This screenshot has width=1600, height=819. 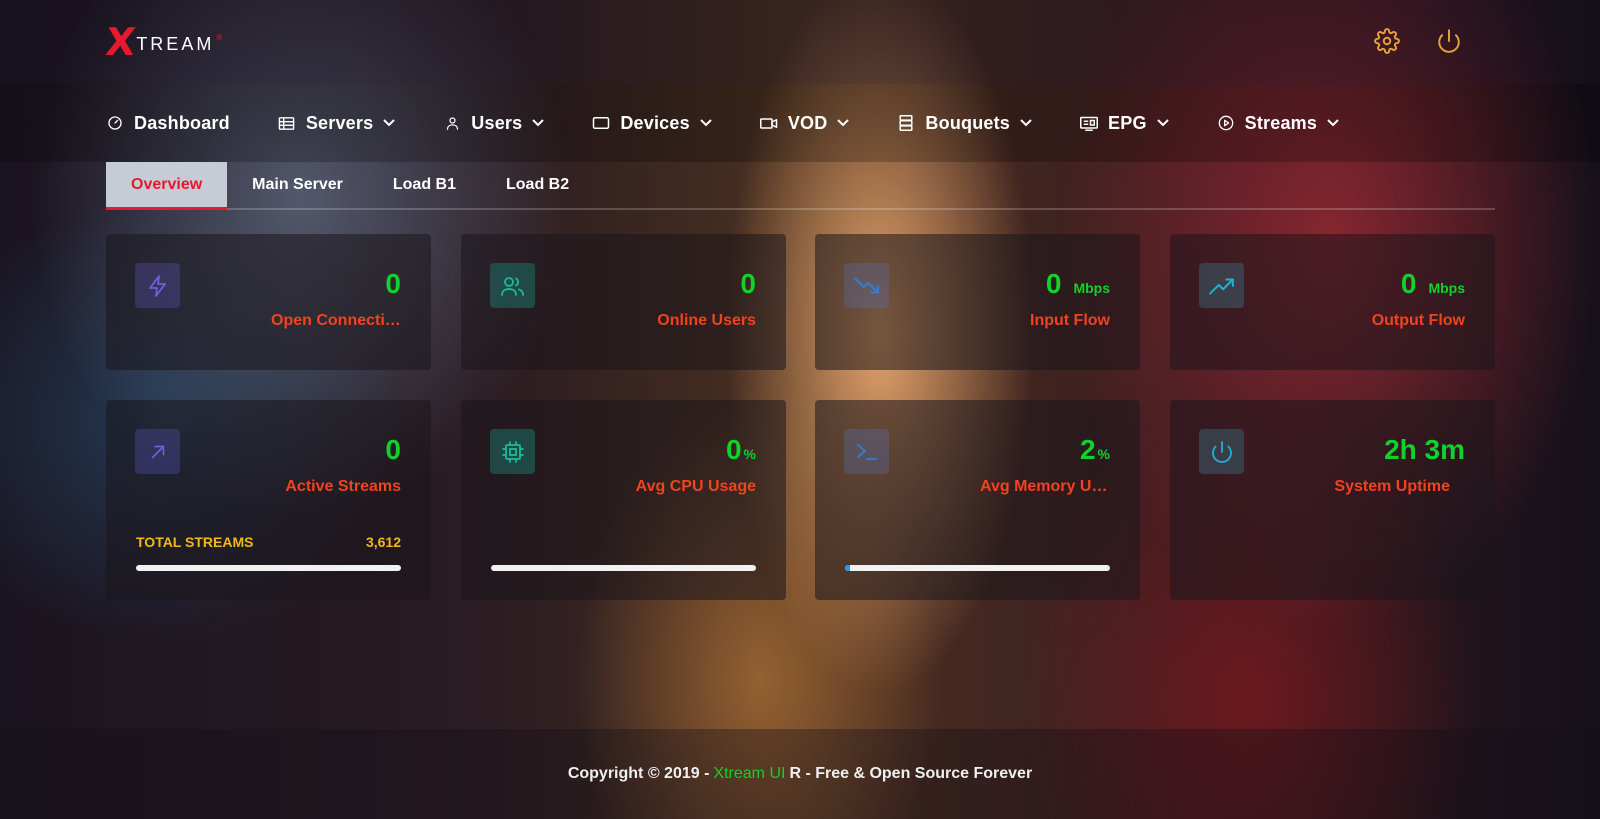 I want to click on logo-x: X, so click(x=120, y=42).